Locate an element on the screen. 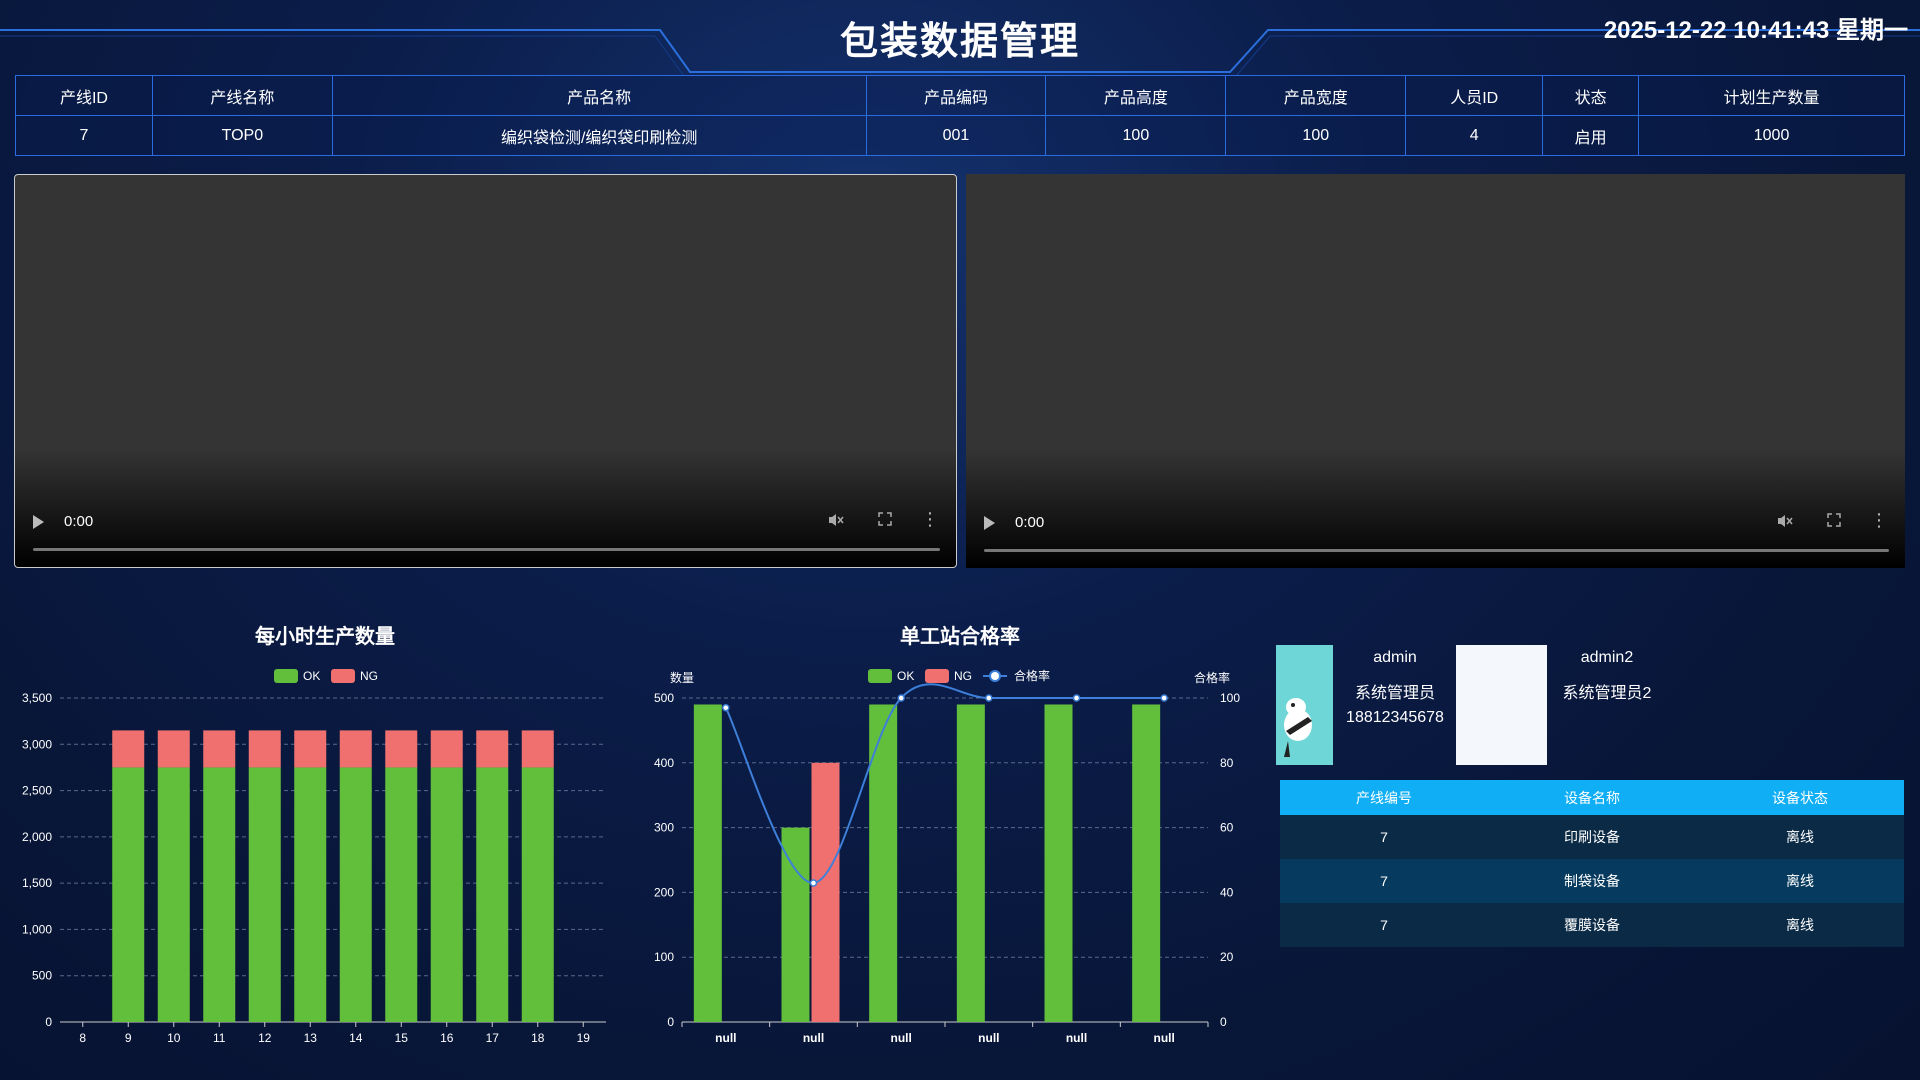  user-name: admin2 is located at coordinates (1607, 657).